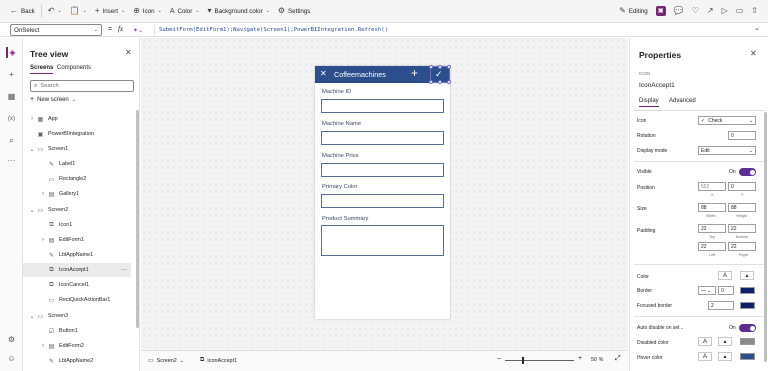  What do you see at coordinates (727, 120) in the screenshot?
I see `icon-dropdown: ✓ Check ⌄` at bounding box center [727, 120].